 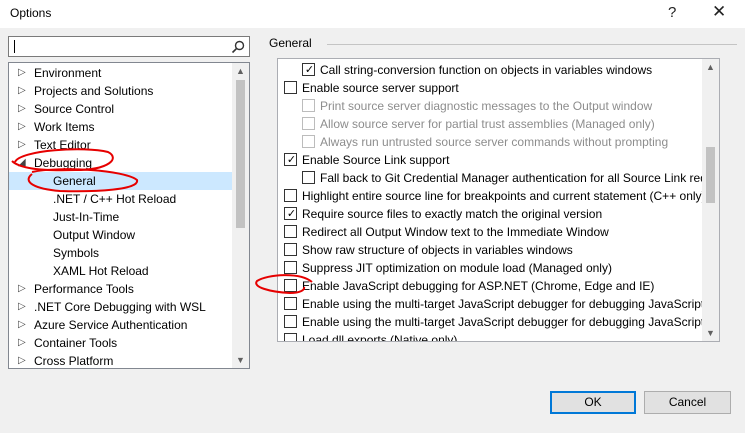 I want to click on title-bar: Options ? ✕, so click(x=372, y=14).